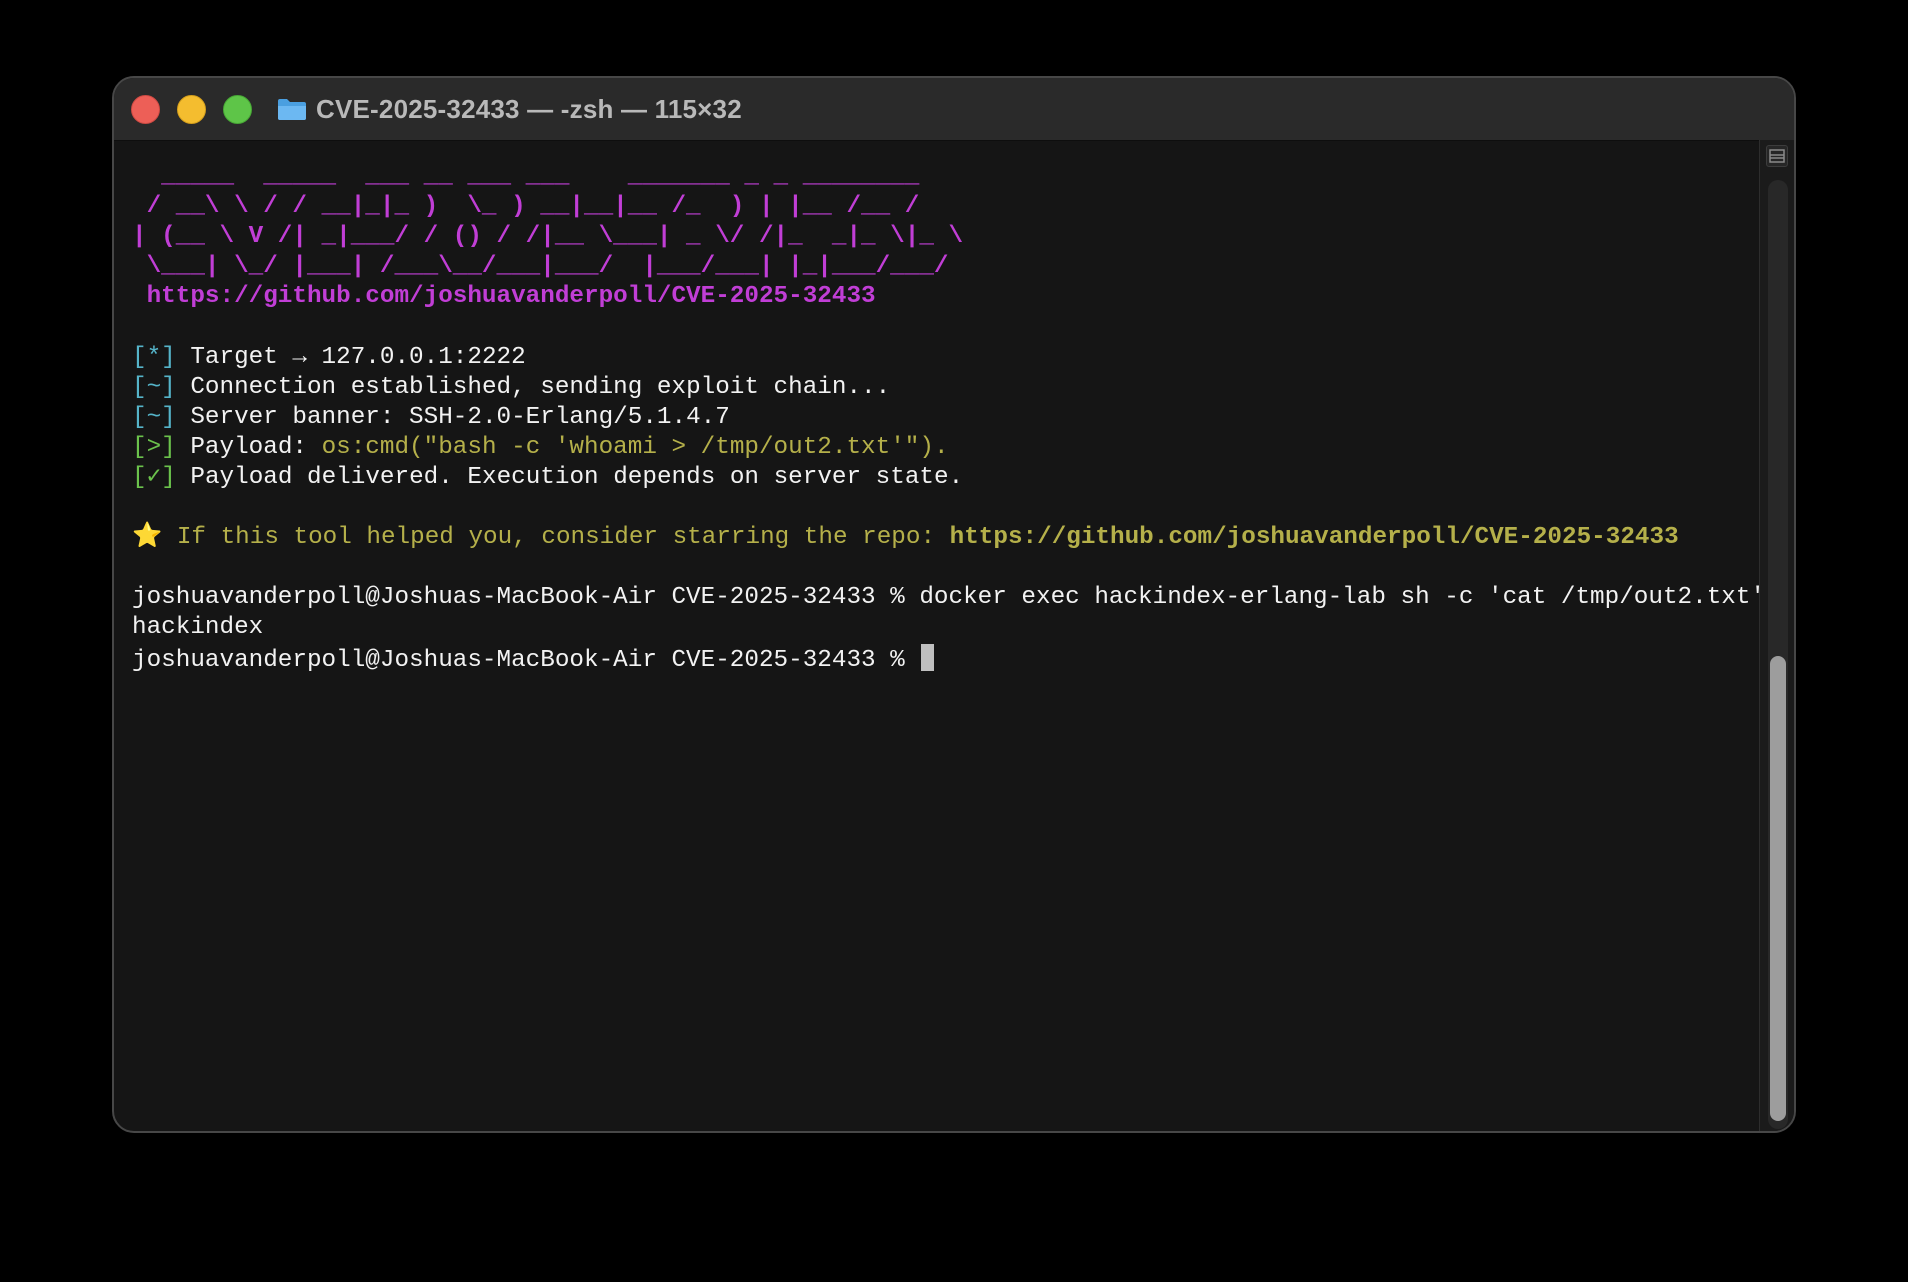 The width and height of the screenshot is (1908, 1282). Describe the element at coordinates (237, 109) in the screenshot. I see `zoom-window-button` at that location.